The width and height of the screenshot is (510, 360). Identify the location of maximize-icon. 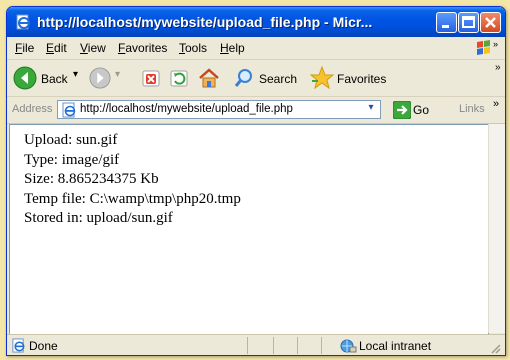
(468, 22).